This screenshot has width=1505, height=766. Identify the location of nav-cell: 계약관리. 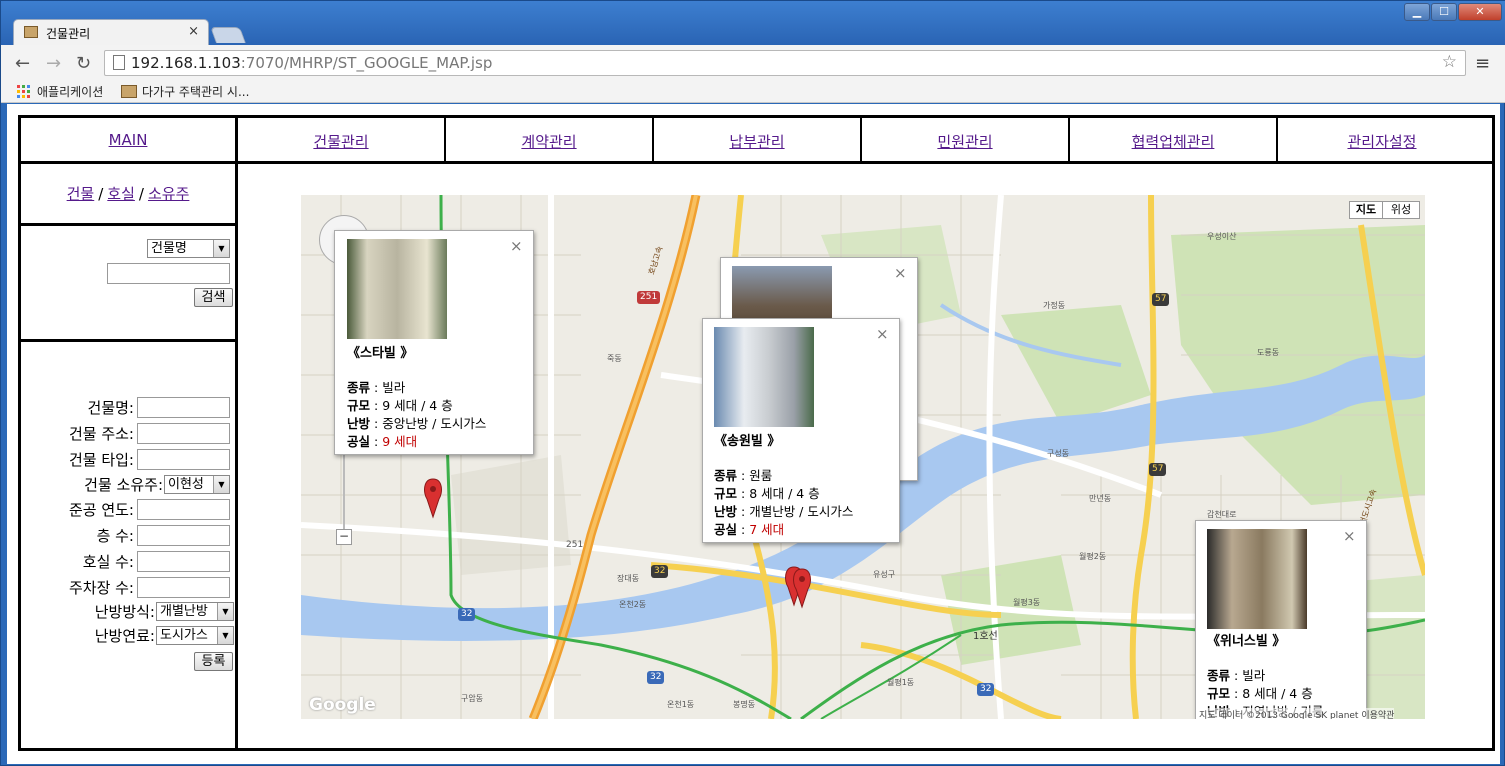
(550, 141).